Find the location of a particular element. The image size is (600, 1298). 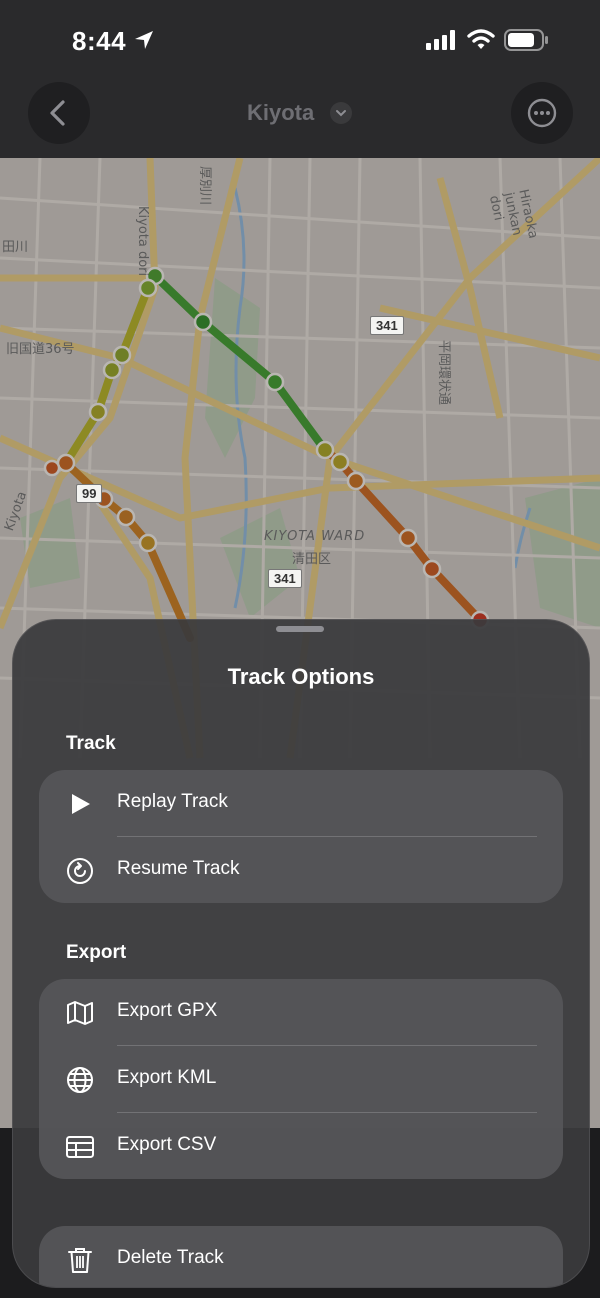

status-bar: 8:44 is located at coordinates (300, 40).